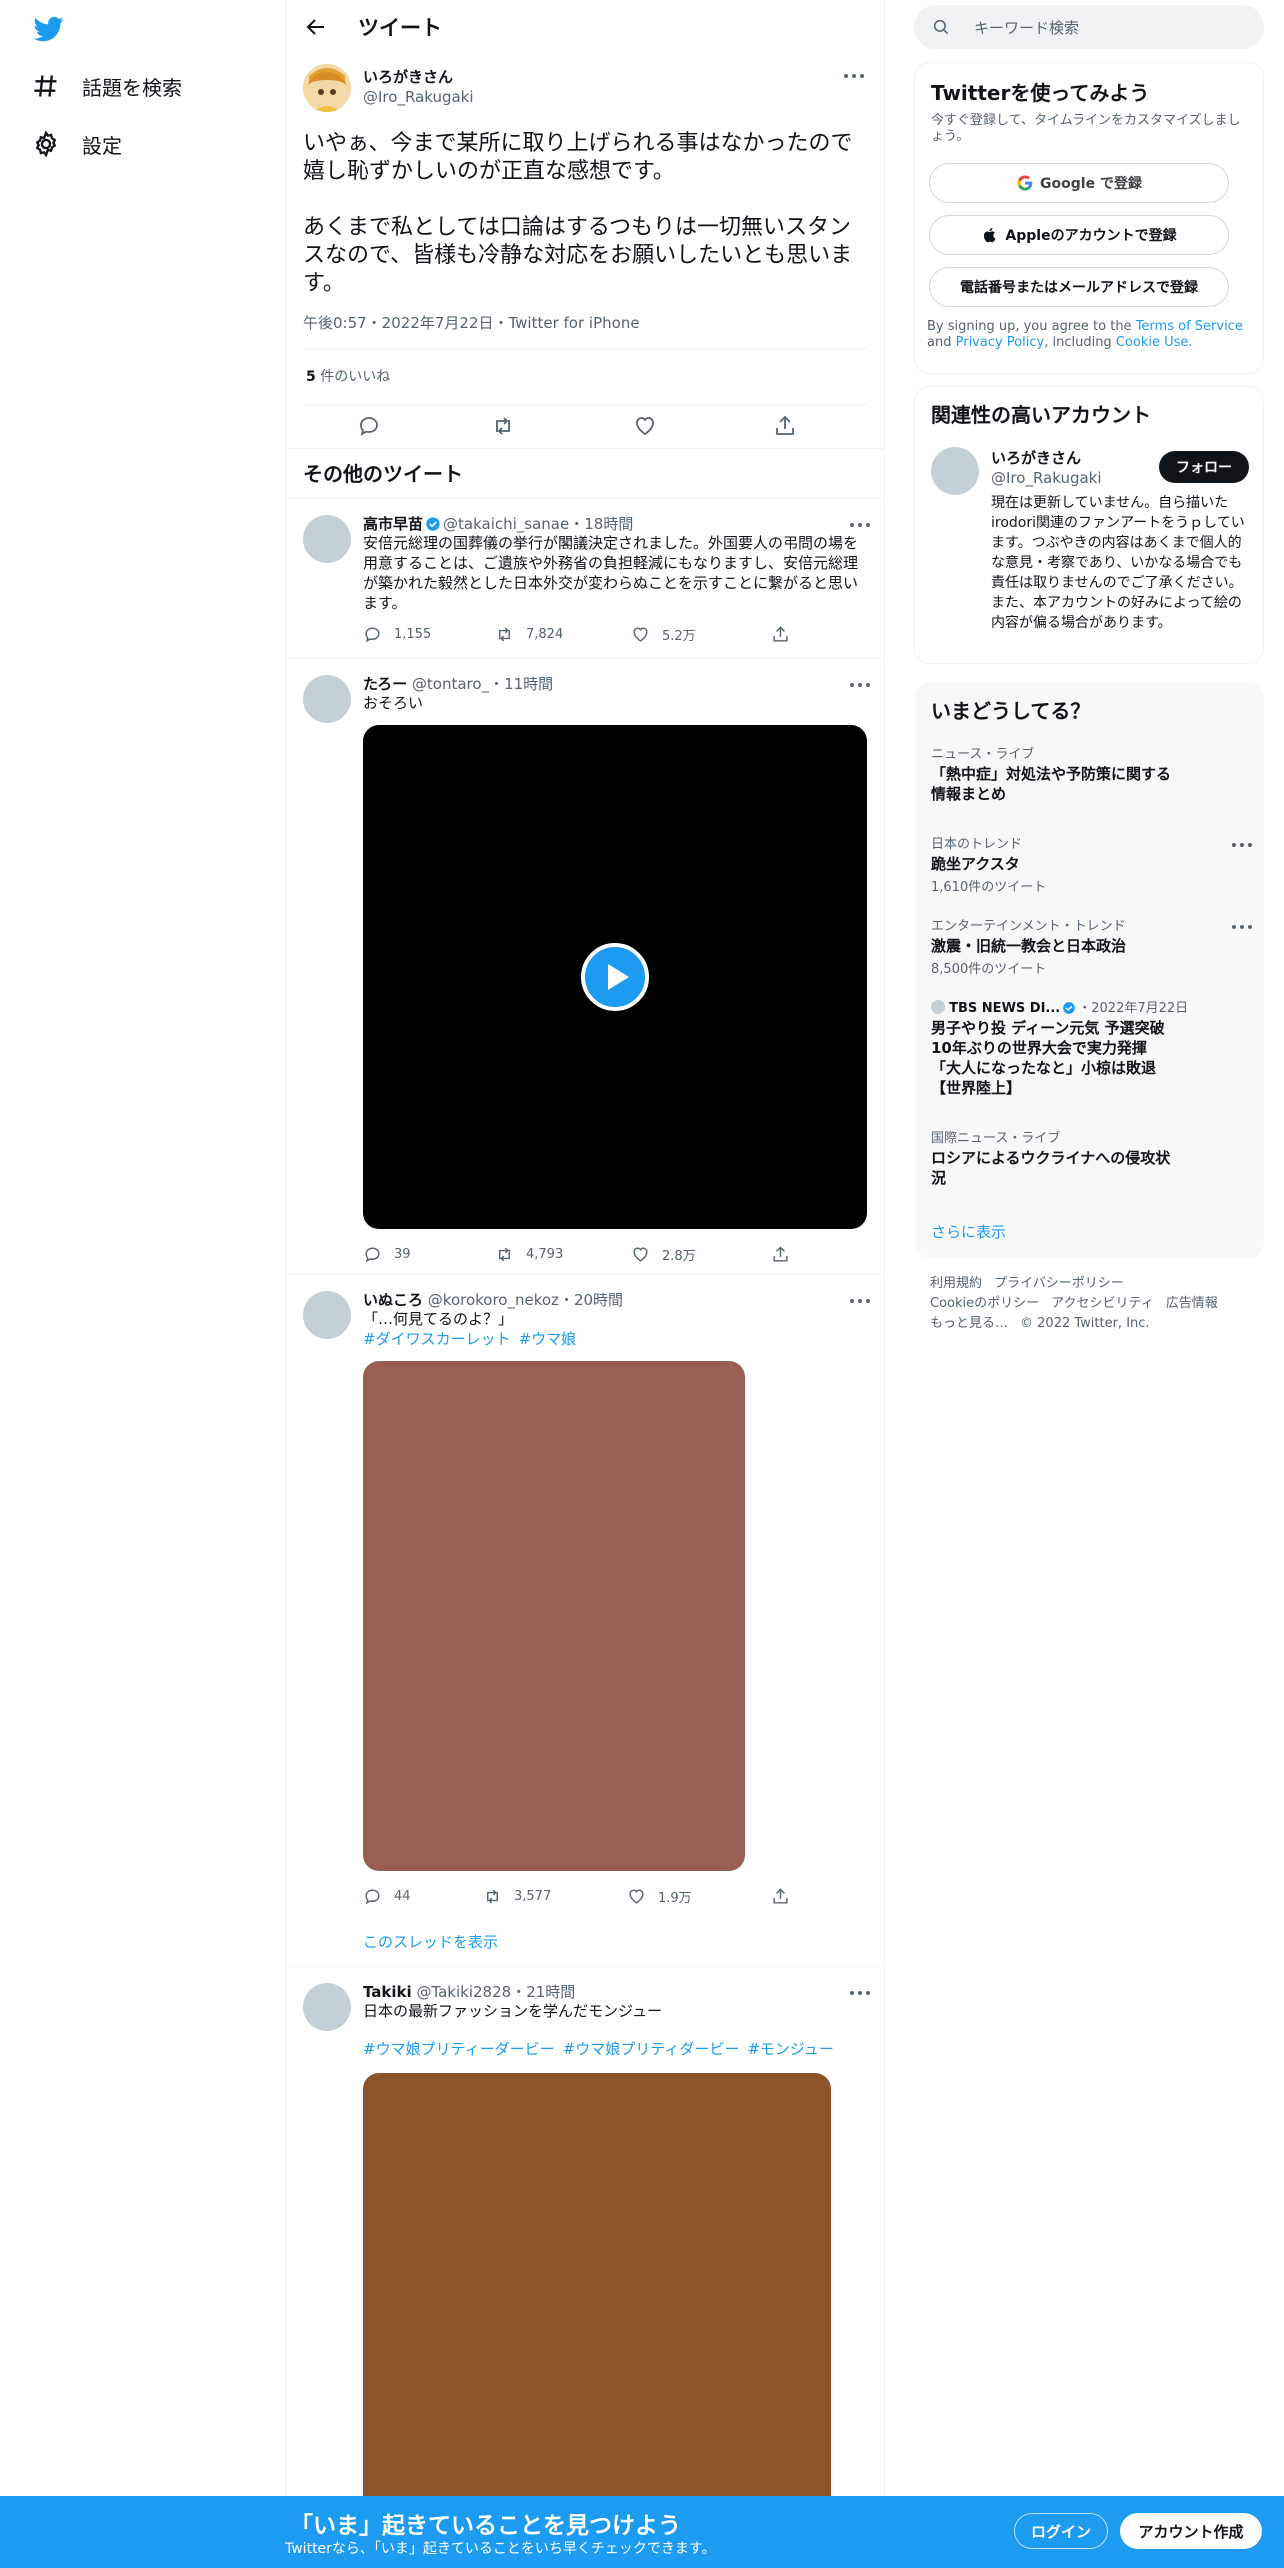  Describe the element at coordinates (387, 1896) in the screenshot. I see `reply-button: 44` at that location.